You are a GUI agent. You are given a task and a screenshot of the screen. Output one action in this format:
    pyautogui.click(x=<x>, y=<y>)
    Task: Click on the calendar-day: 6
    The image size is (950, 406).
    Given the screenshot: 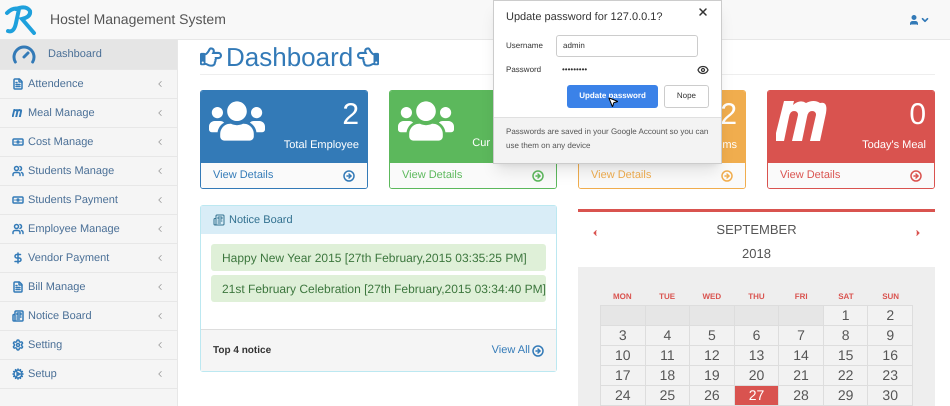 What is the action you would take?
    pyautogui.click(x=757, y=336)
    